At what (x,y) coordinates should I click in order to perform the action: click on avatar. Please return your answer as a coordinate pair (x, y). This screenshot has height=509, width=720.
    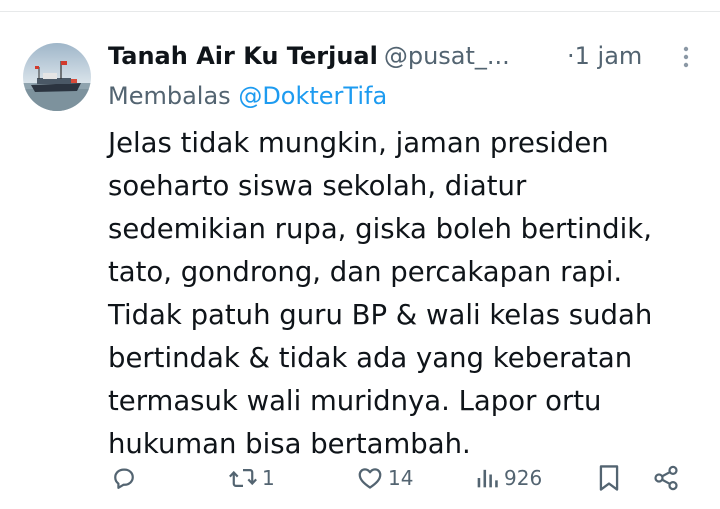
    Looking at the image, I should click on (57, 77).